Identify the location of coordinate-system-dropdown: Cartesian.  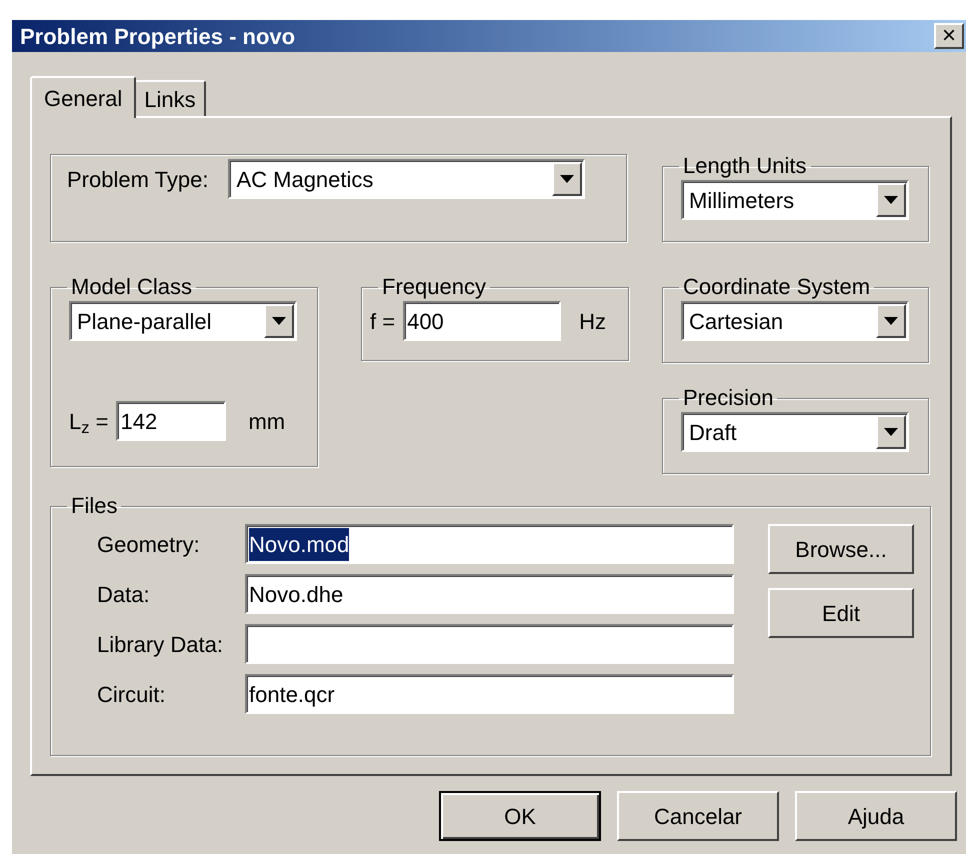
(795, 321).